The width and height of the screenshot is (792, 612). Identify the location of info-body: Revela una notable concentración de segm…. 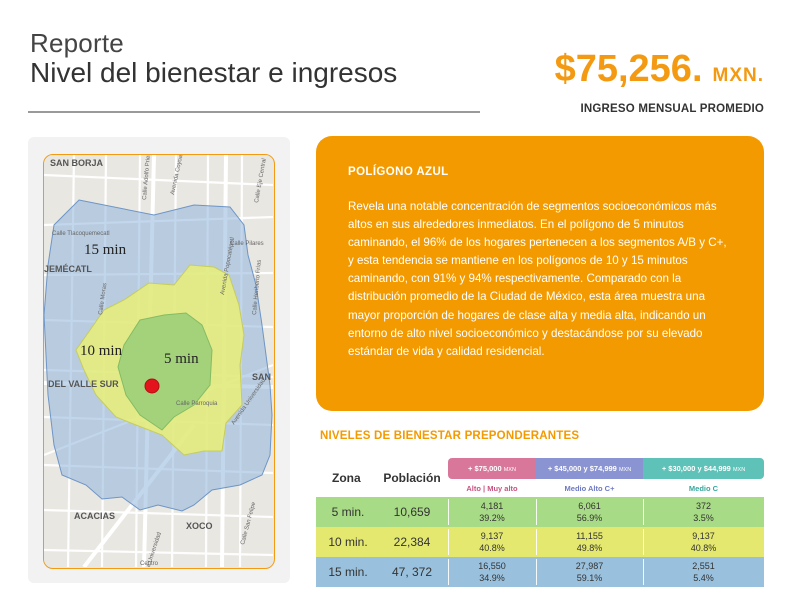
(537, 279).